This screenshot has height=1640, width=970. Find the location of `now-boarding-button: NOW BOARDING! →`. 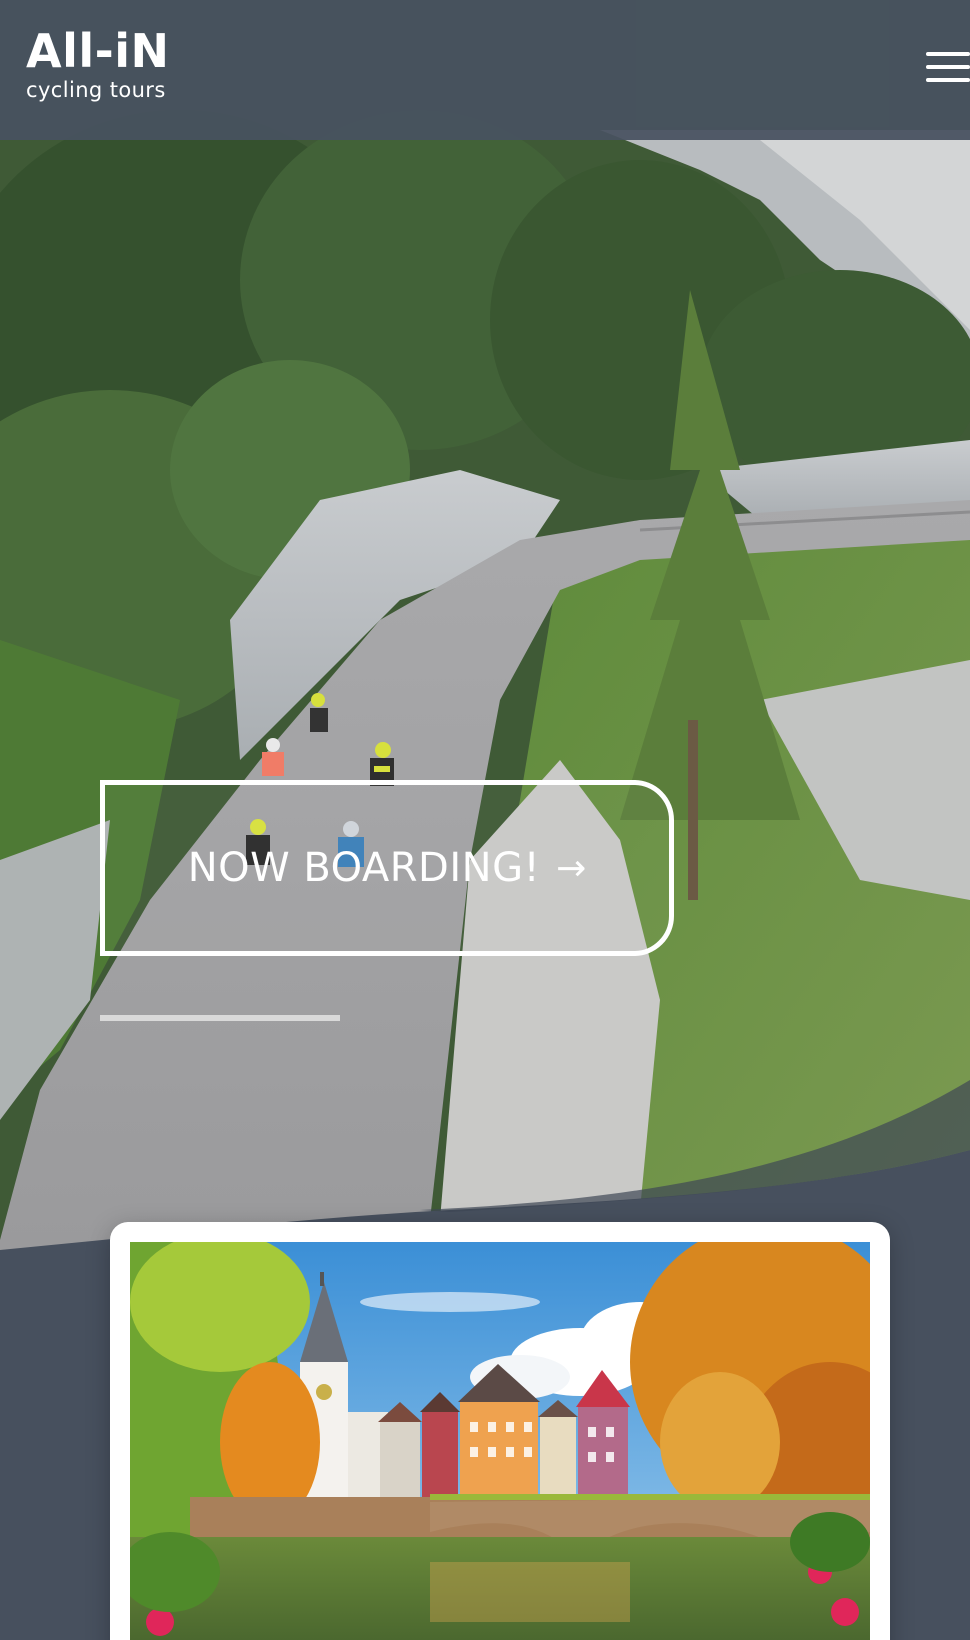

now-boarding-button: NOW BOARDING! → is located at coordinates (387, 868).